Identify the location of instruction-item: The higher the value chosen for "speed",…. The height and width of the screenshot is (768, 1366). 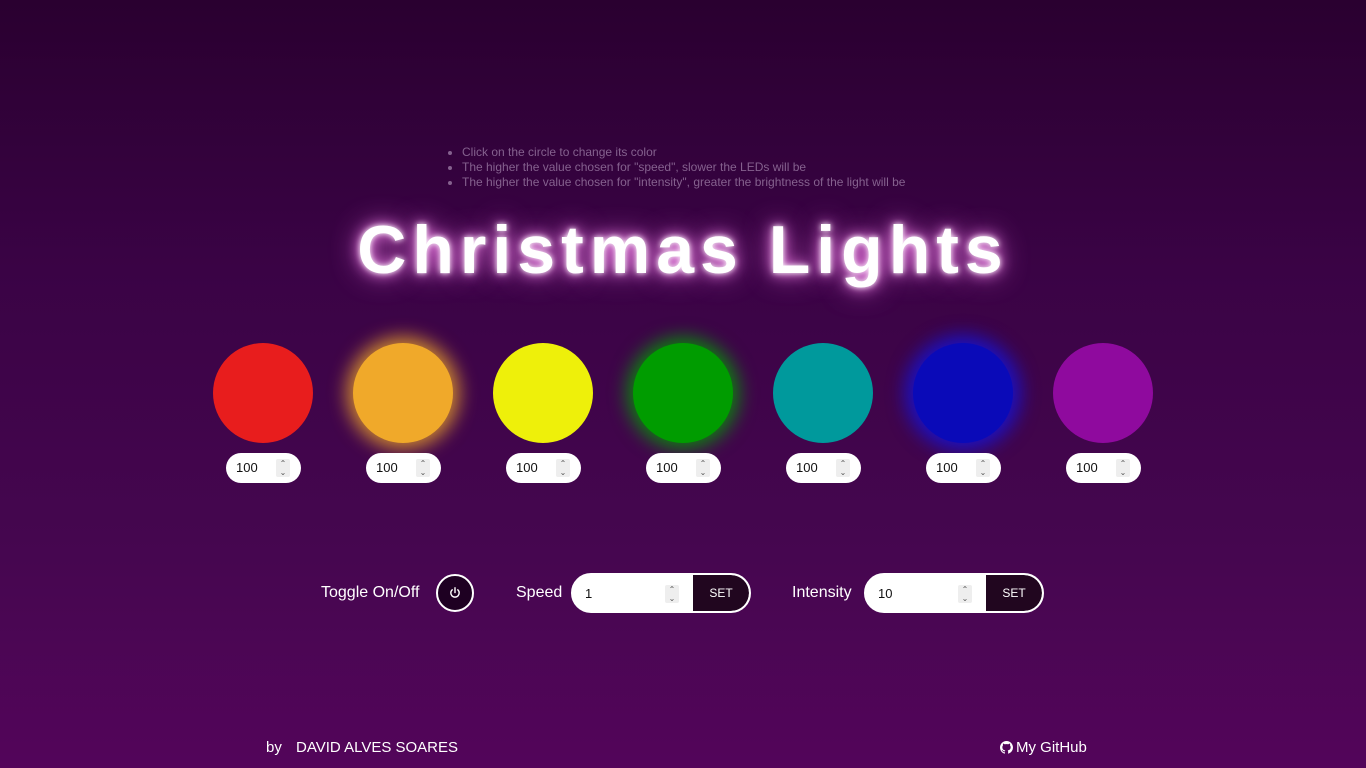
(683, 167).